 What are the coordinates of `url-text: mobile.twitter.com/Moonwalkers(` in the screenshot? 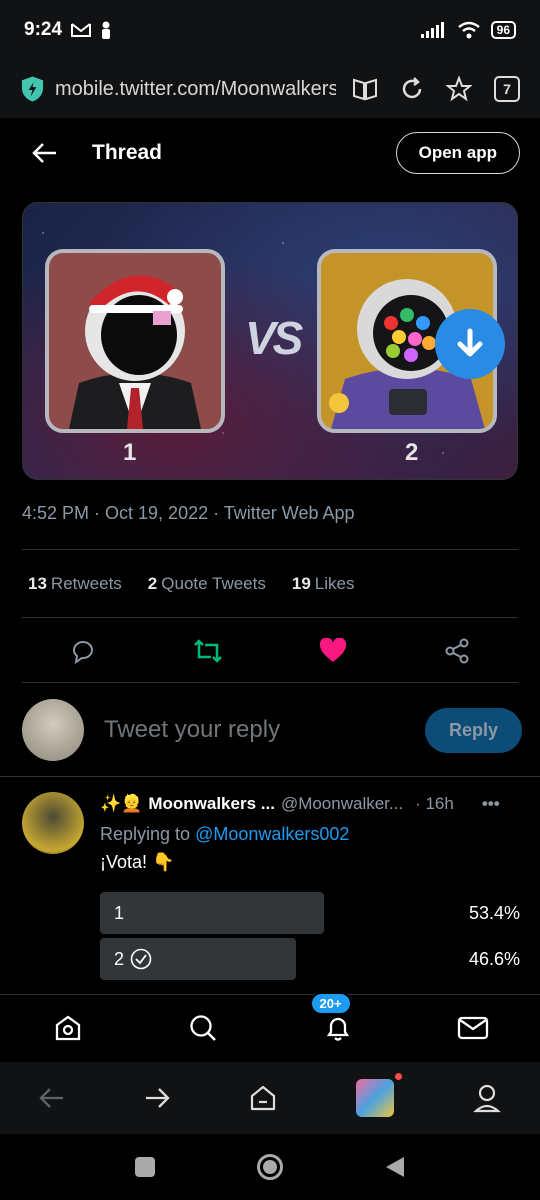 It's located at (195, 89).